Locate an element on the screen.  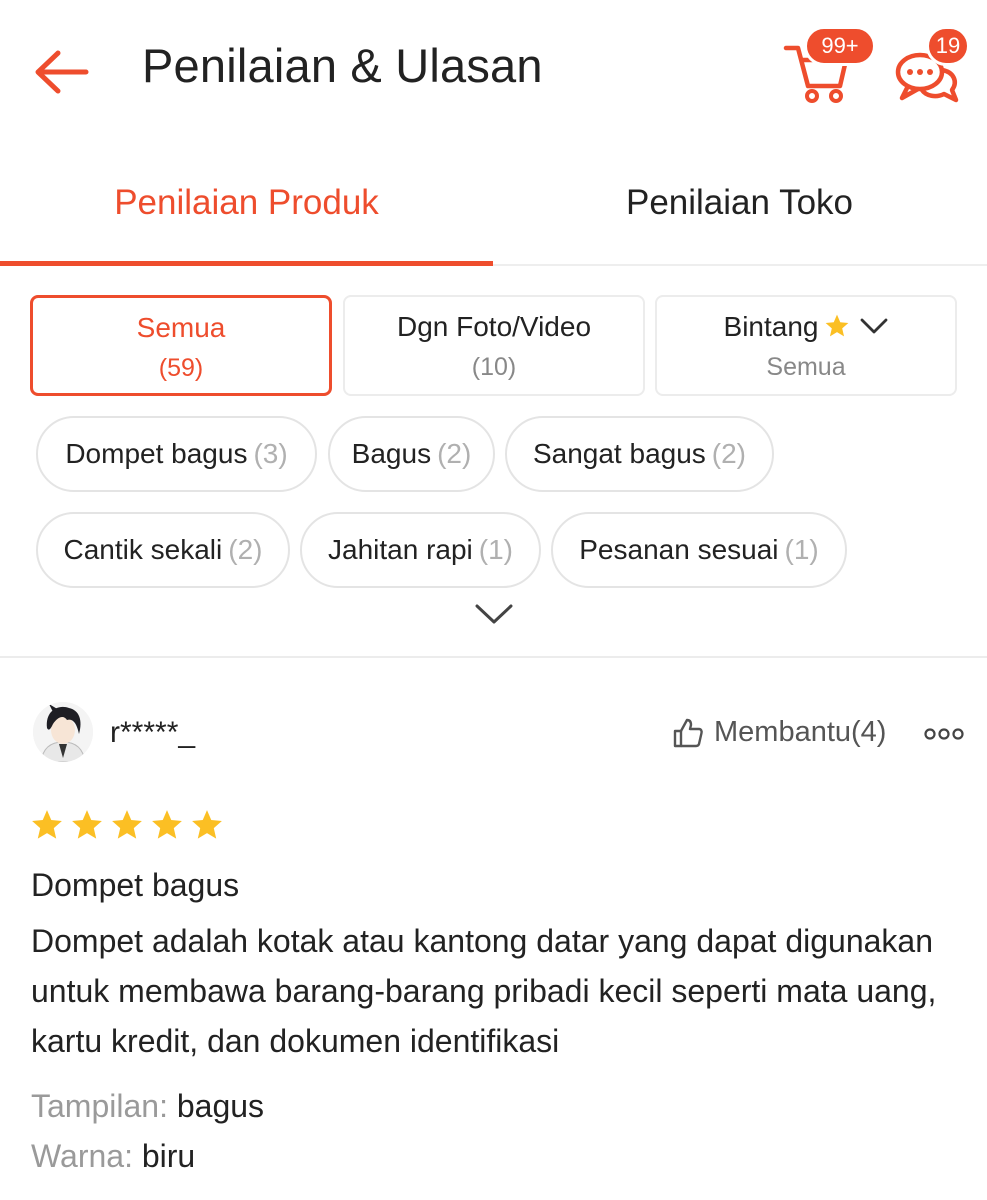
filter-photo-video-label: Dgn Foto/Video is located at coordinates (494, 326).